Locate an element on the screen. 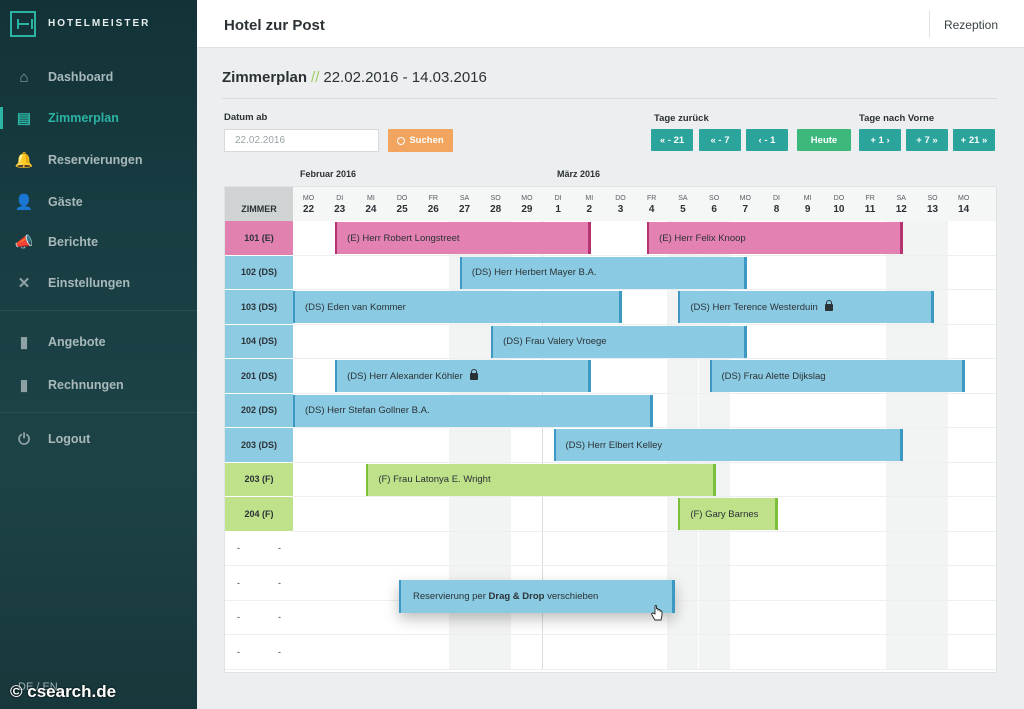  reservation-guest: (F) Frau Latonya E. Wright is located at coordinates (434, 479).